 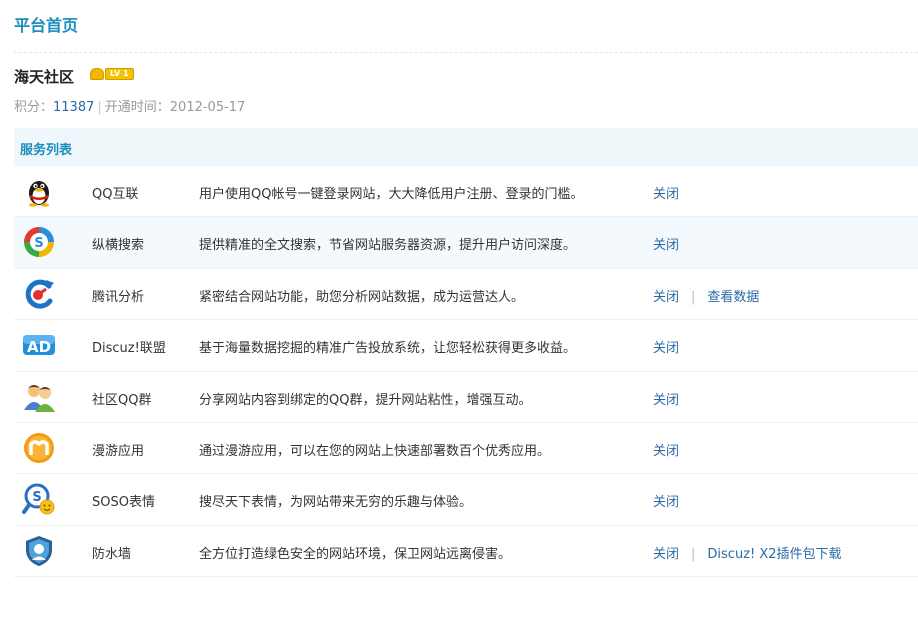 I want to click on level-badge: LV 1, so click(x=112, y=74).